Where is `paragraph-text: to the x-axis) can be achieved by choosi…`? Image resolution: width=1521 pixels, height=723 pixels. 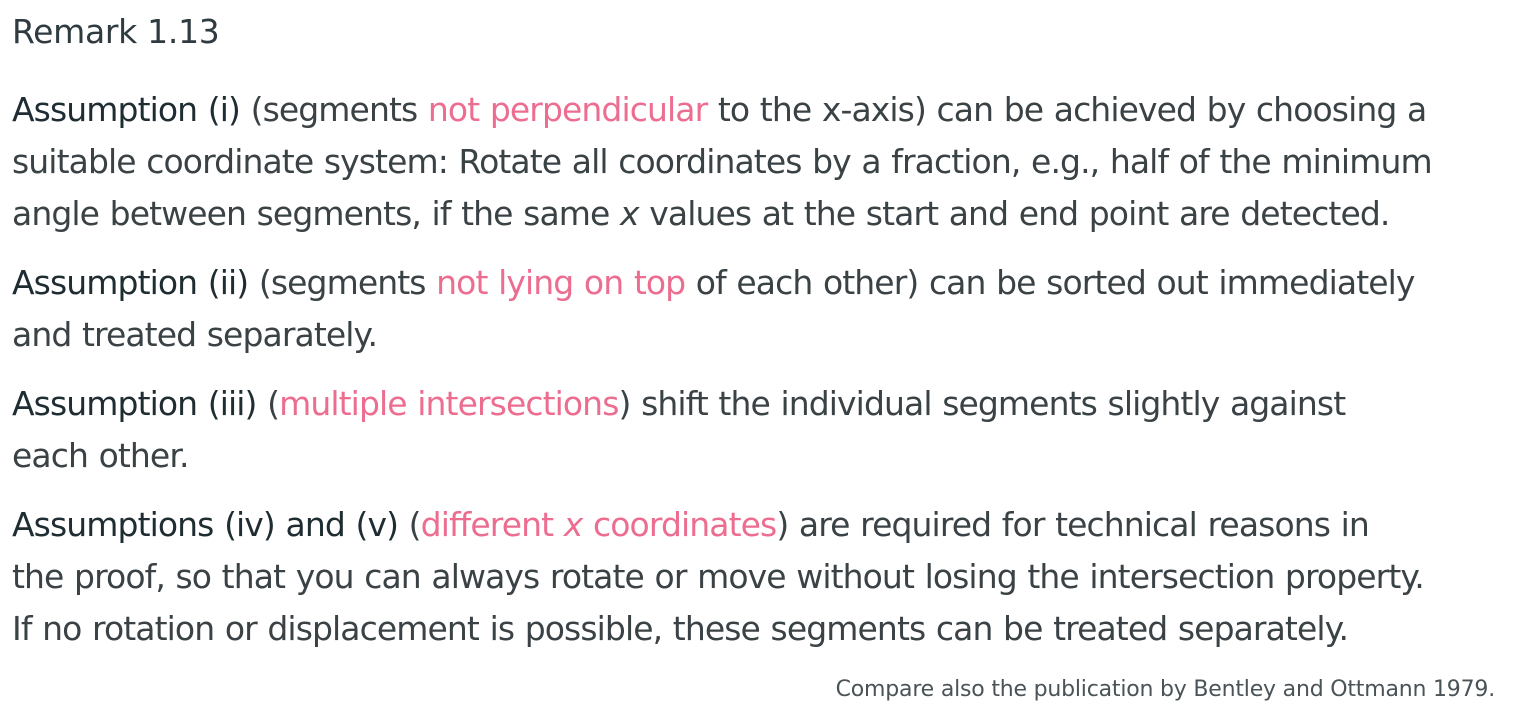 paragraph-text: to the x-axis) can be achieved by choosi… is located at coordinates (1067, 109).